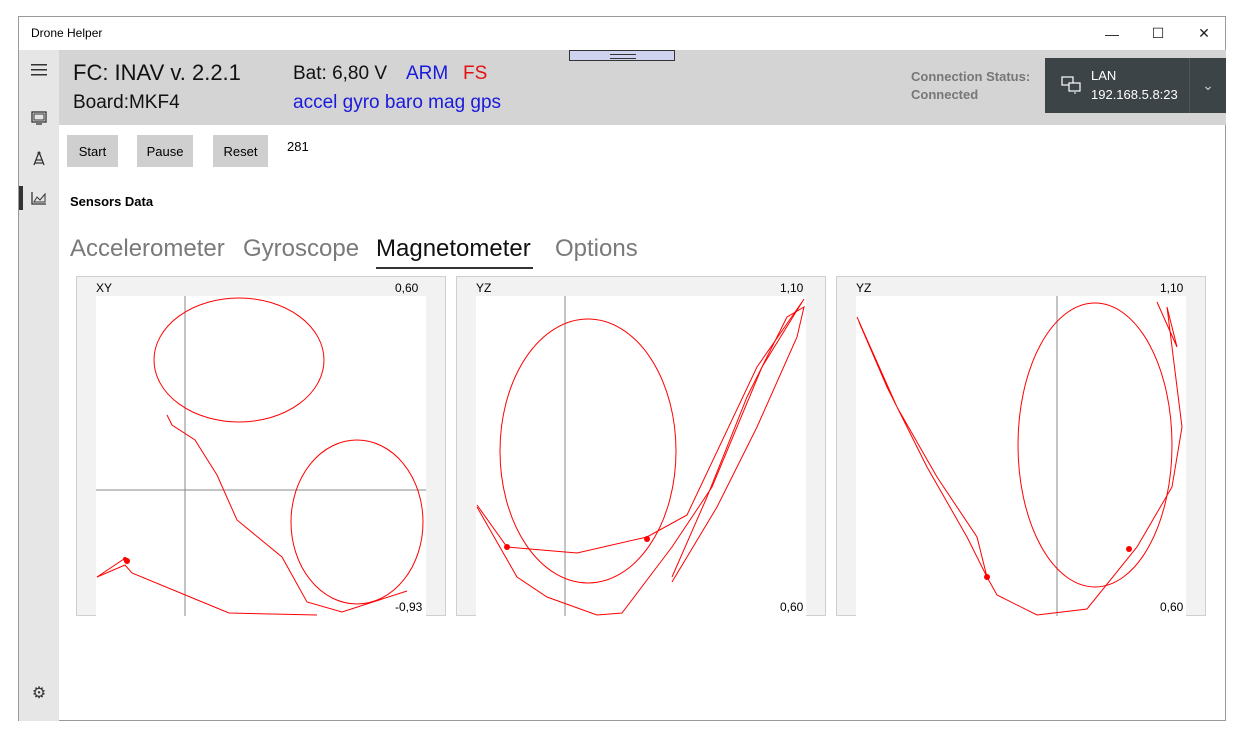 This screenshot has width=1248, height=744. I want to click on chart-yz-1: YZ 1,10 0,60, so click(641, 446).